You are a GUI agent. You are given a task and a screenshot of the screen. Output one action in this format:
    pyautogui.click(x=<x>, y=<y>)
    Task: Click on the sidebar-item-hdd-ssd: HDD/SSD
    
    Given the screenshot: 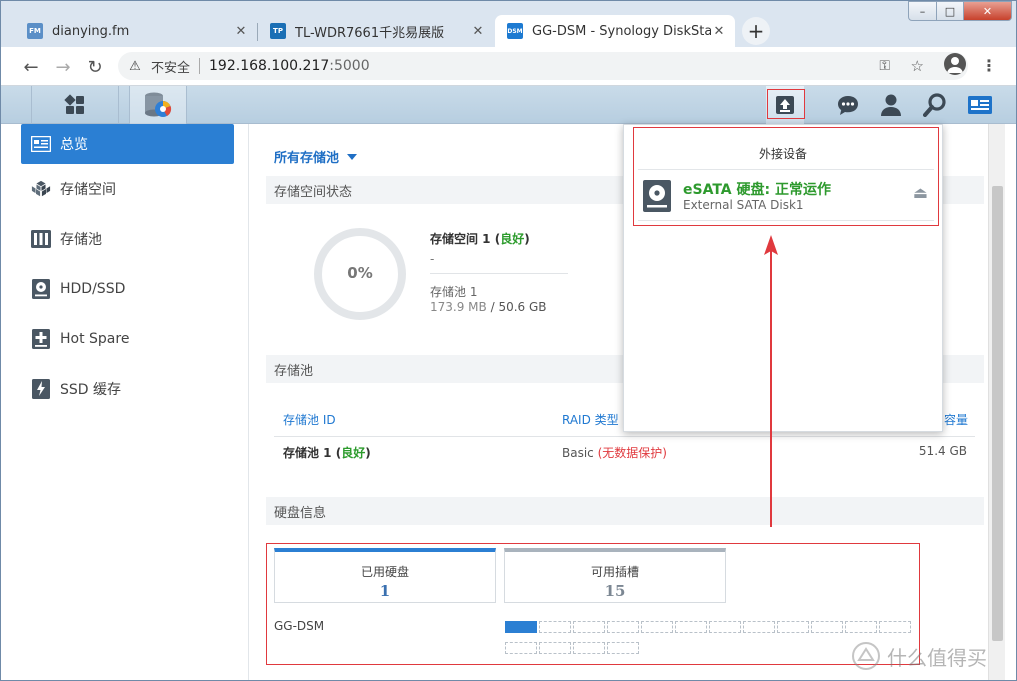 What is the action you would take?
    pyautogui.click(x=127, y=289)
    